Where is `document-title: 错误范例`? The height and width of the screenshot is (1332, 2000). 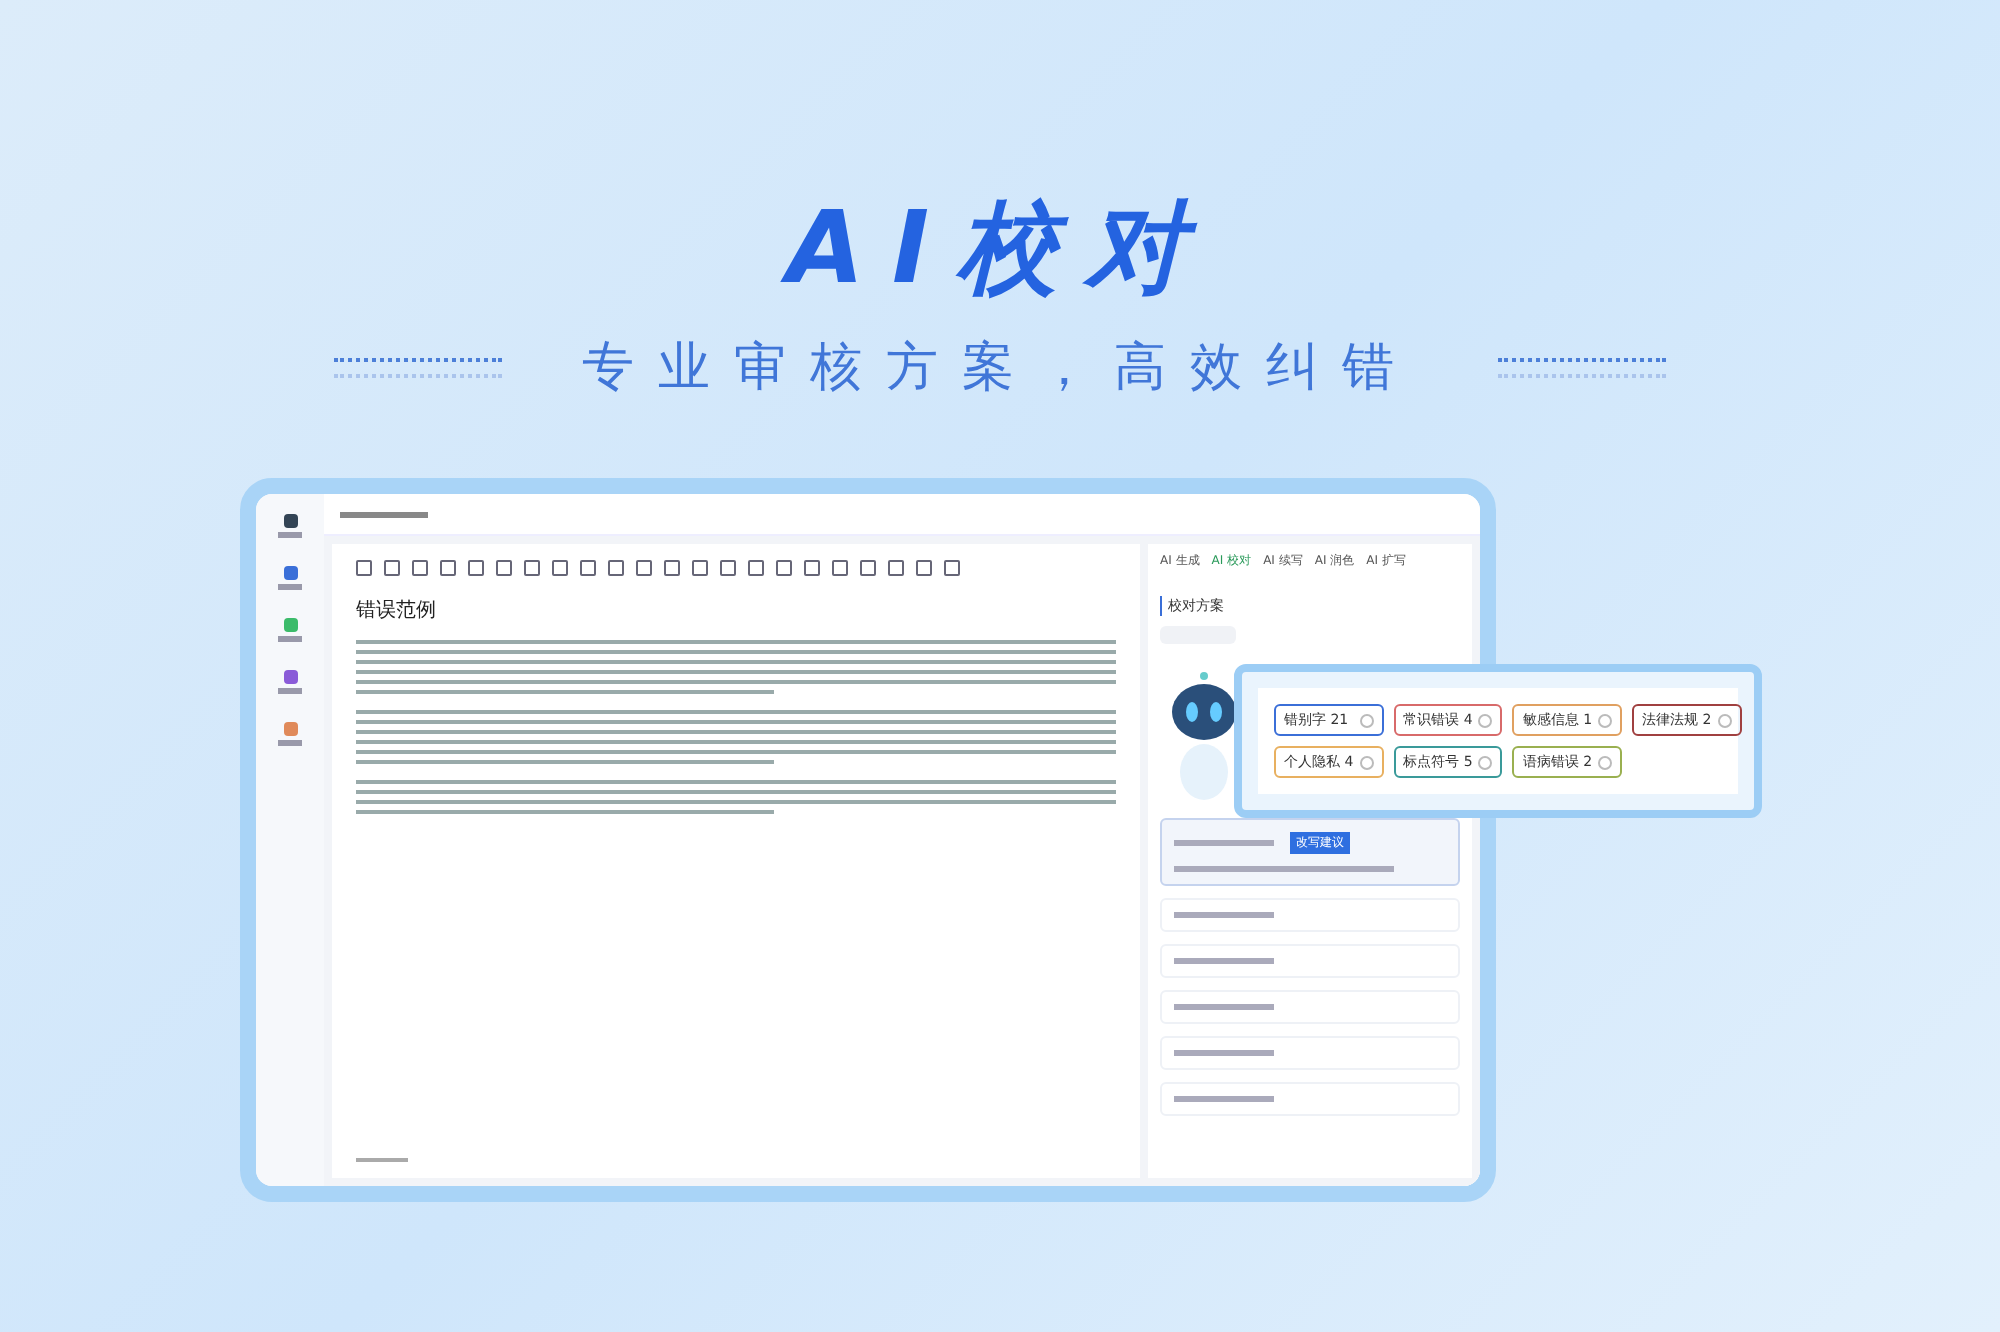
document-title: 错误范例 is located at coordinates (397, 610).